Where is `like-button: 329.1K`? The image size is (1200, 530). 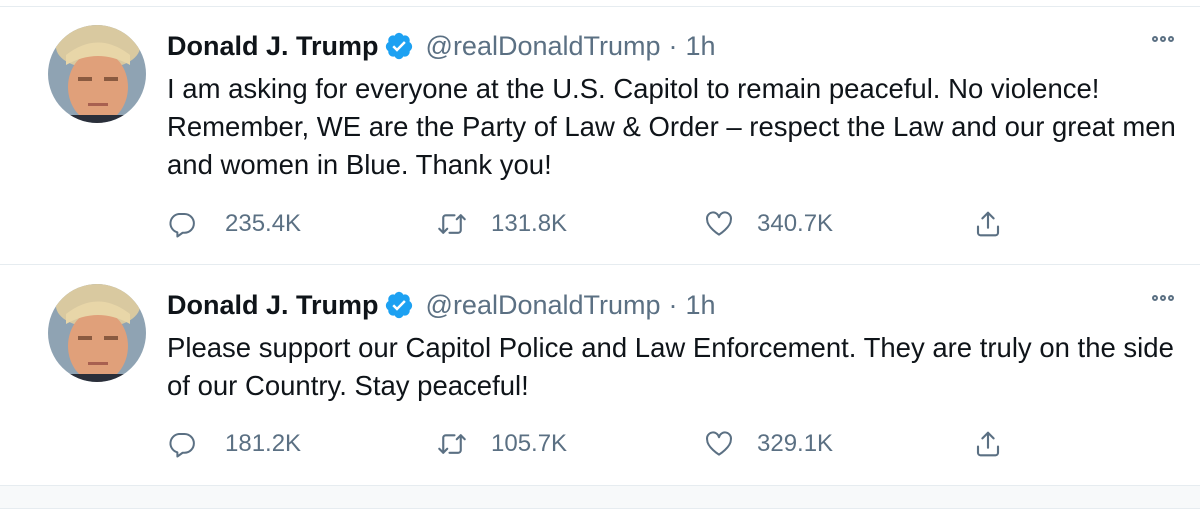 like-button: 329.1K is located at coordinates (768, 444).